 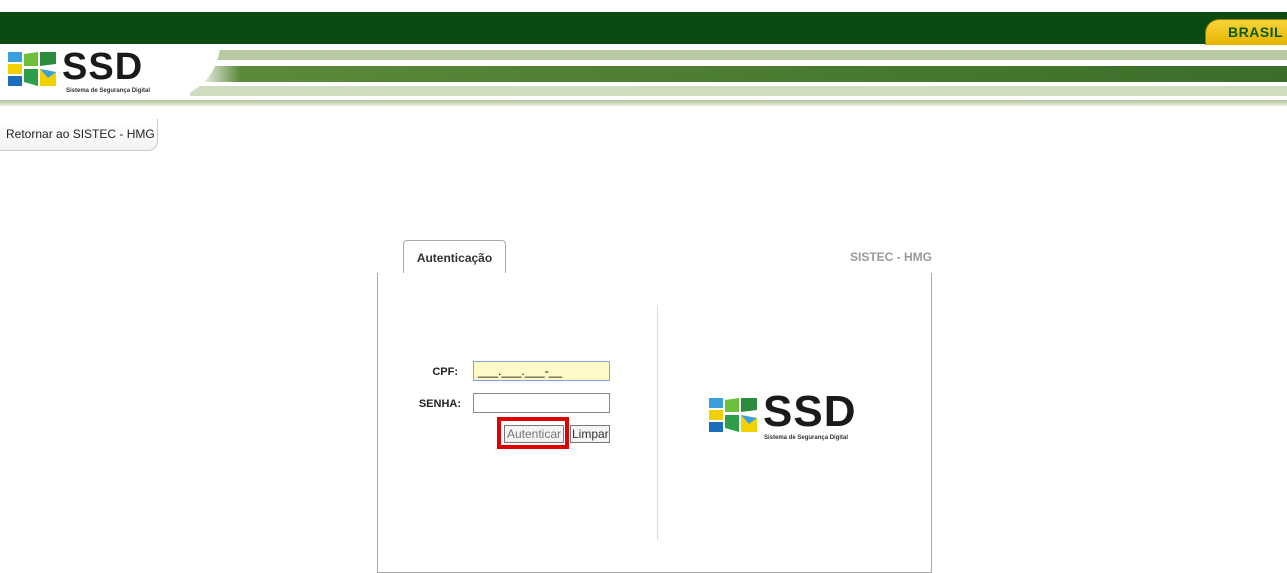 What do you see at coordinates (590, 434) in the screenshot?
I see `clear-button: Limpar` at bounding box center [590, 434].